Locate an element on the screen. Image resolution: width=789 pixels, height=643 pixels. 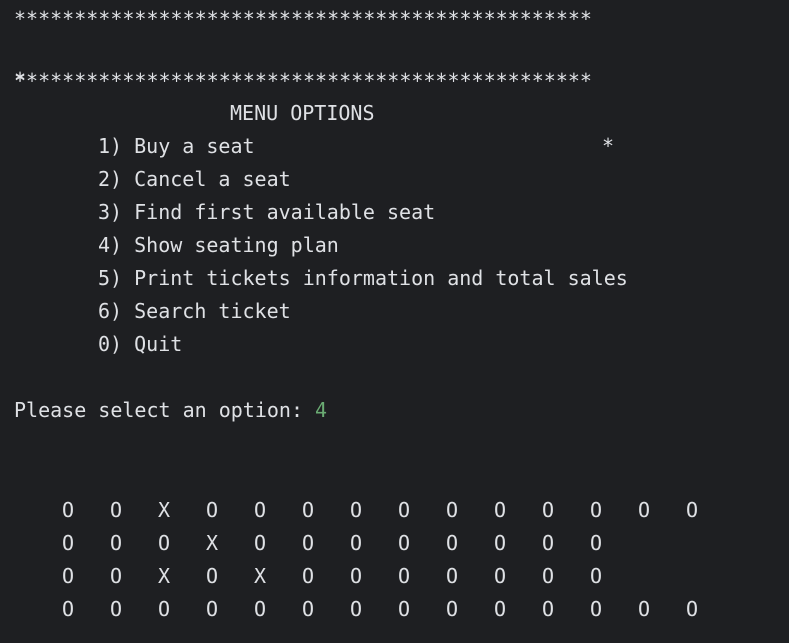
seat-row: OOOXOOOOOOOO is located at coordinates (398, 543).